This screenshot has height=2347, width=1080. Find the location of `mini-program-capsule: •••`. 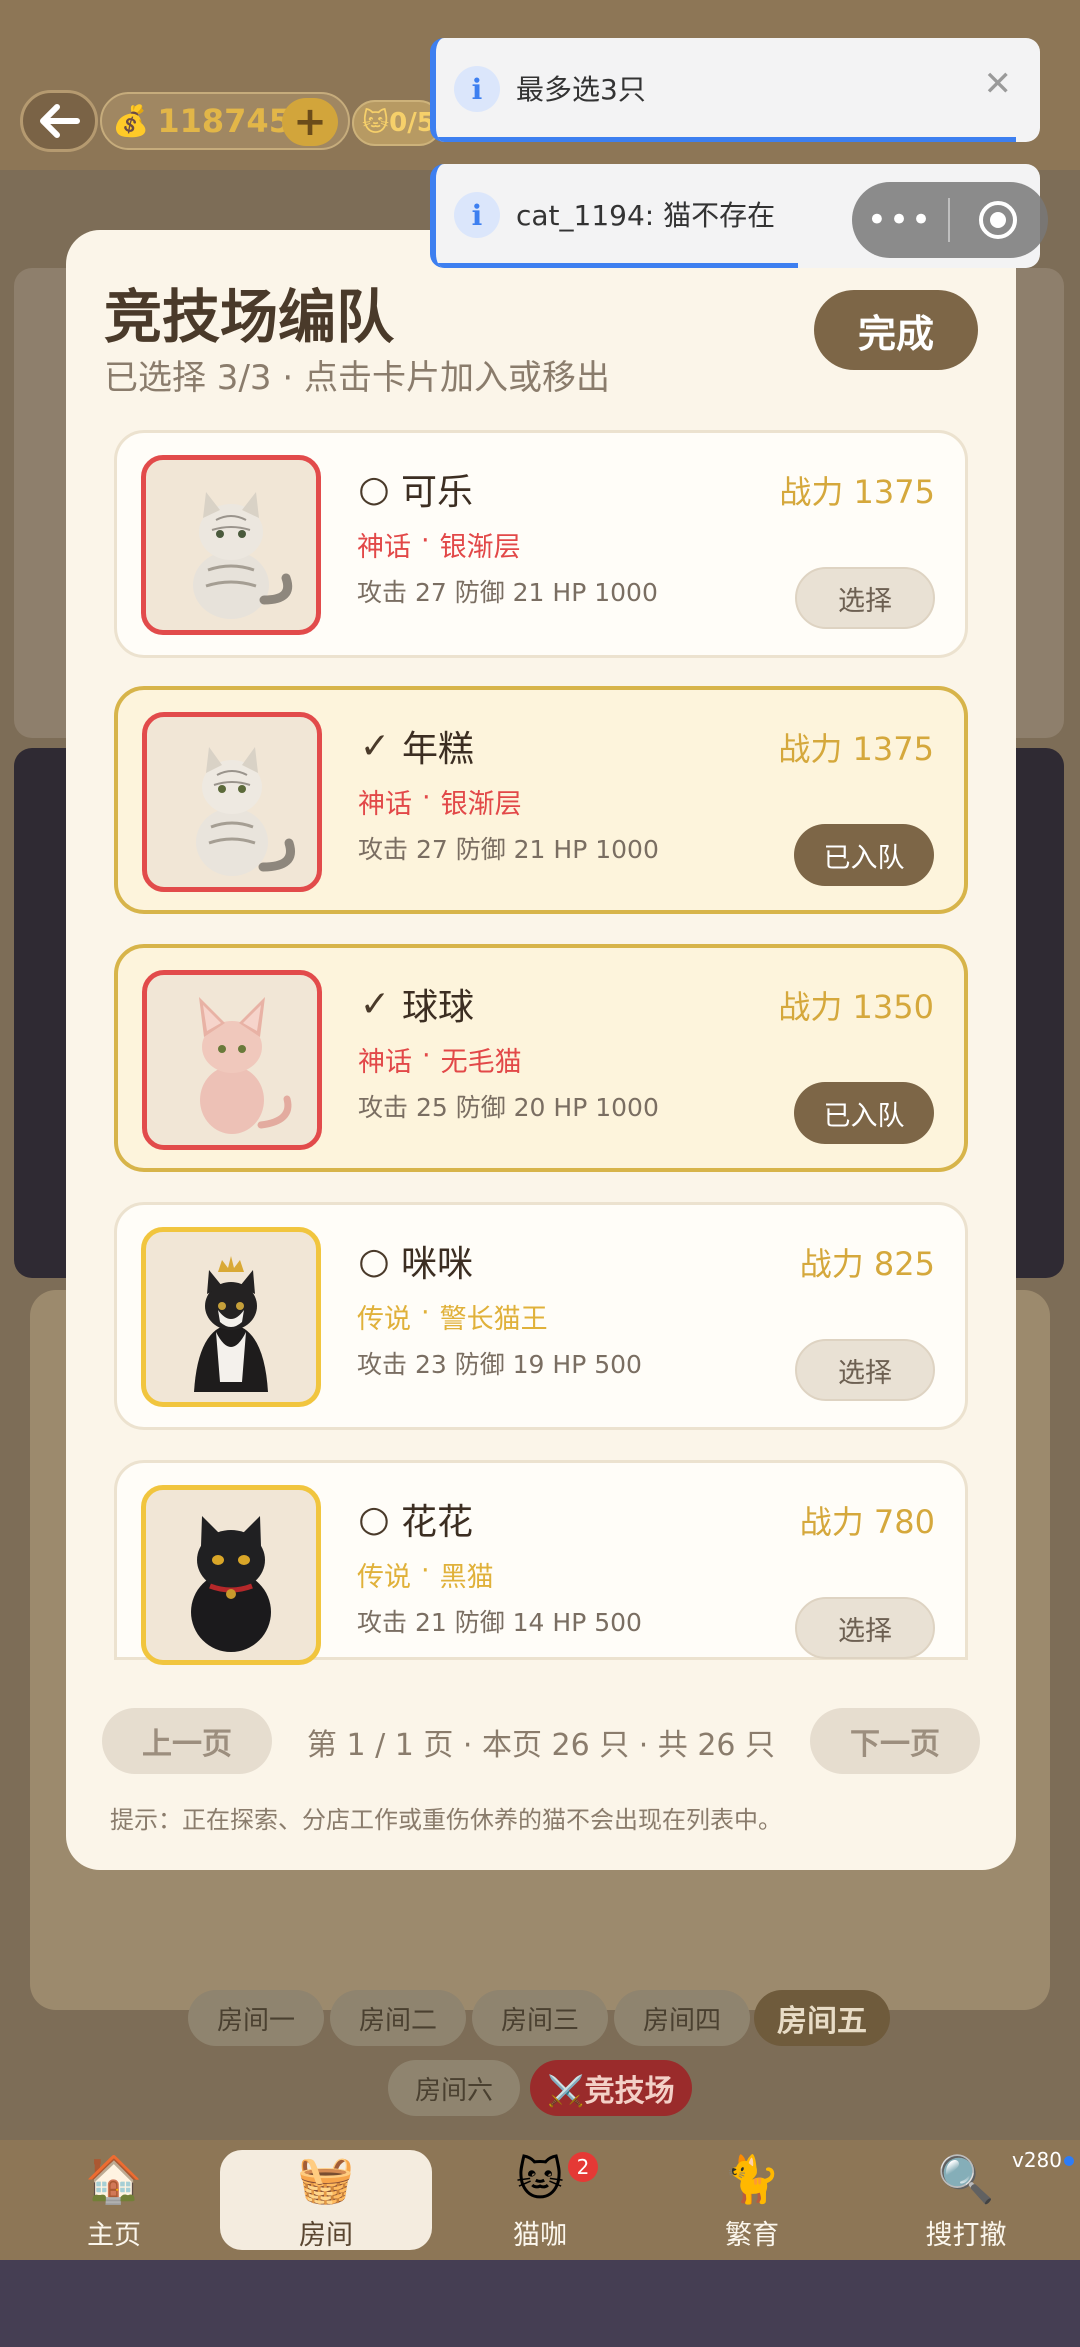

mini-program-capsule: ••• is located at coordinates (950, 220).